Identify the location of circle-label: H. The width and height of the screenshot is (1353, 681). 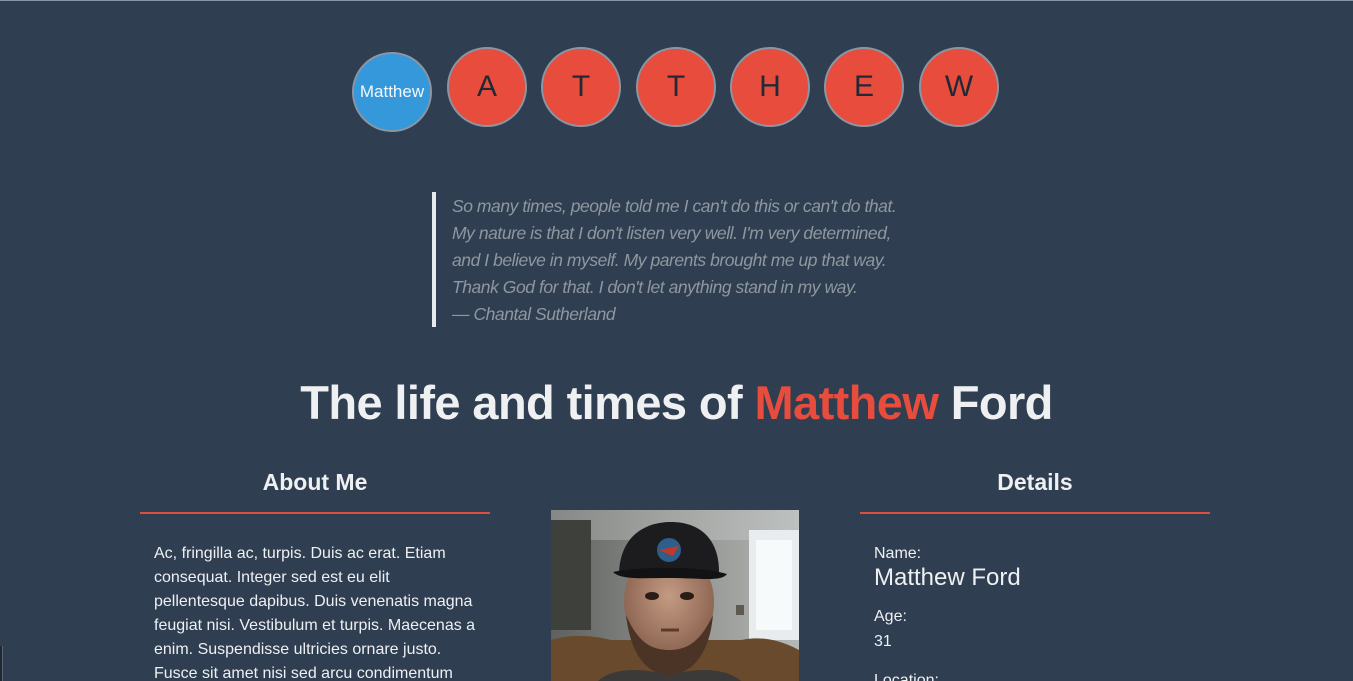
(770, 86).